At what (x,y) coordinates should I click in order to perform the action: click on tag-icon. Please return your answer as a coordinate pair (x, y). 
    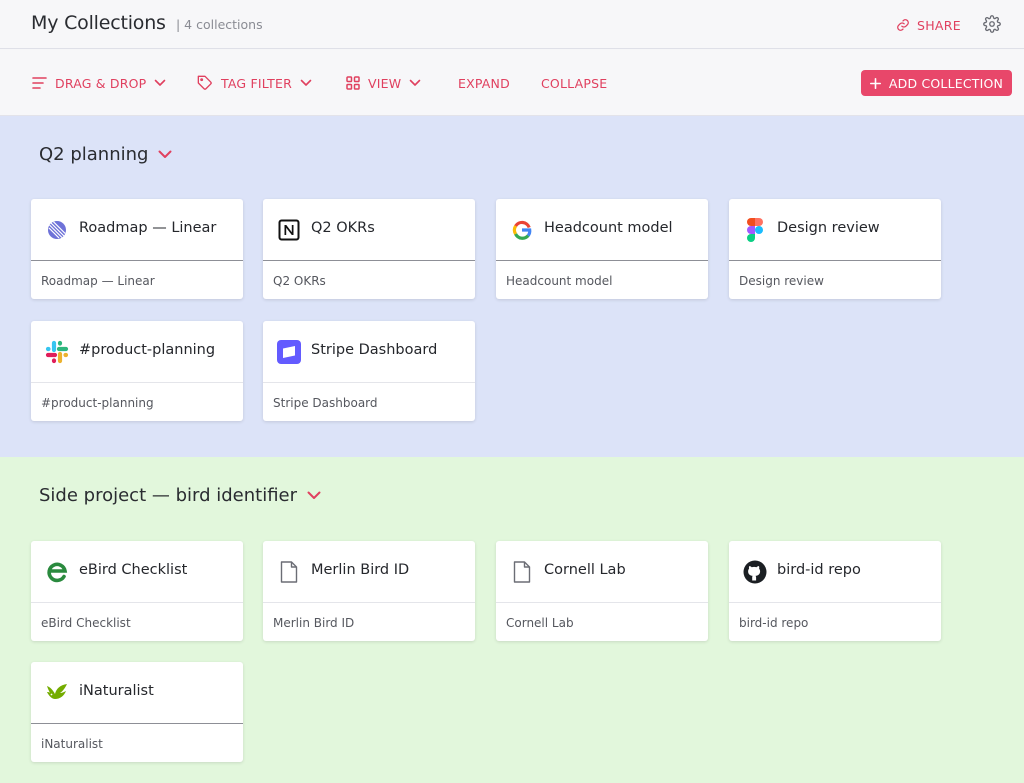
    Looking at the image, I should click on (204, 82).